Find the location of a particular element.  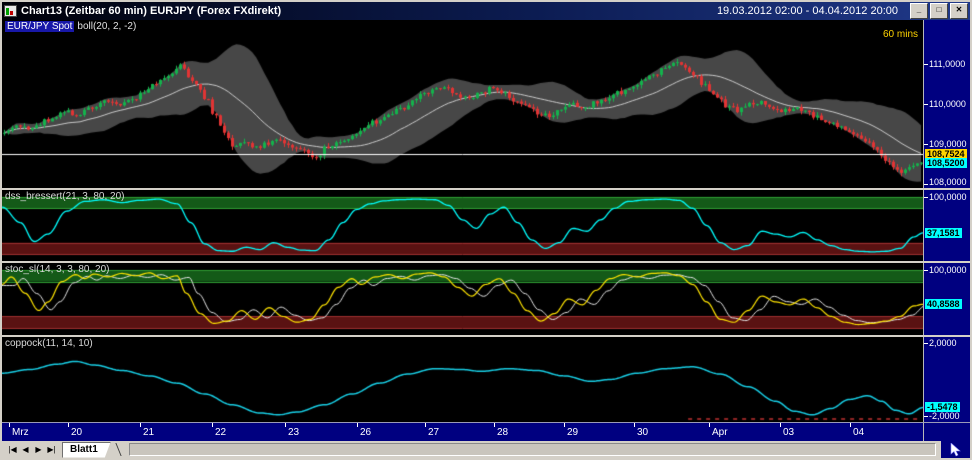

price-series-label: EUR/JPY Spot boll(20, 2, -2) is located at coordinates (70, 26).